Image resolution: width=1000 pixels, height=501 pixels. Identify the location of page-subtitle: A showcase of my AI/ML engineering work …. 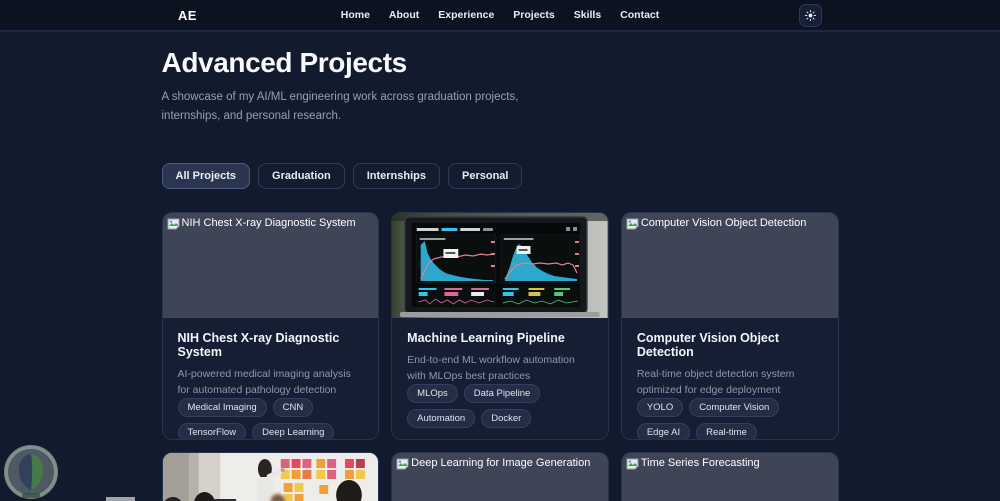
(340, 106).